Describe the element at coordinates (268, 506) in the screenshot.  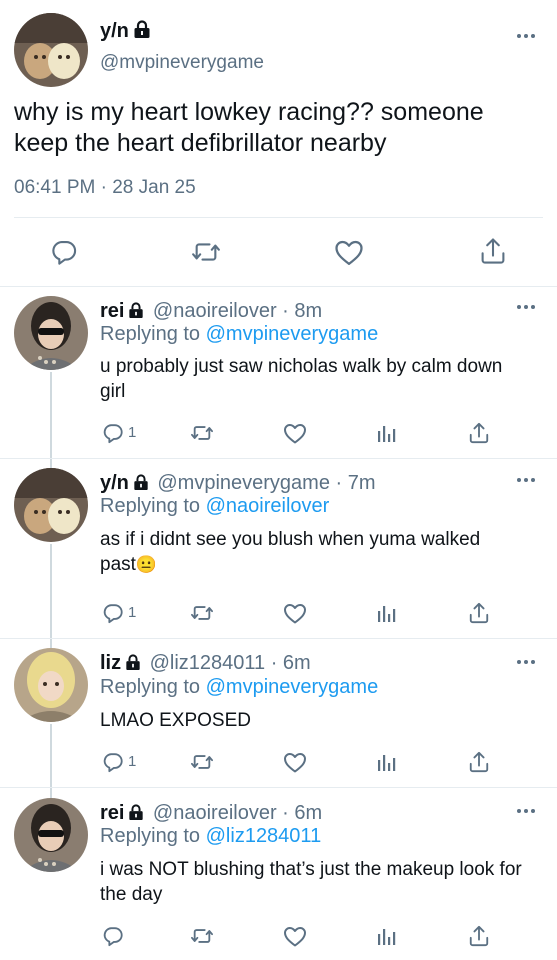
I see `replying-to-link: @naoireilover` at that location.